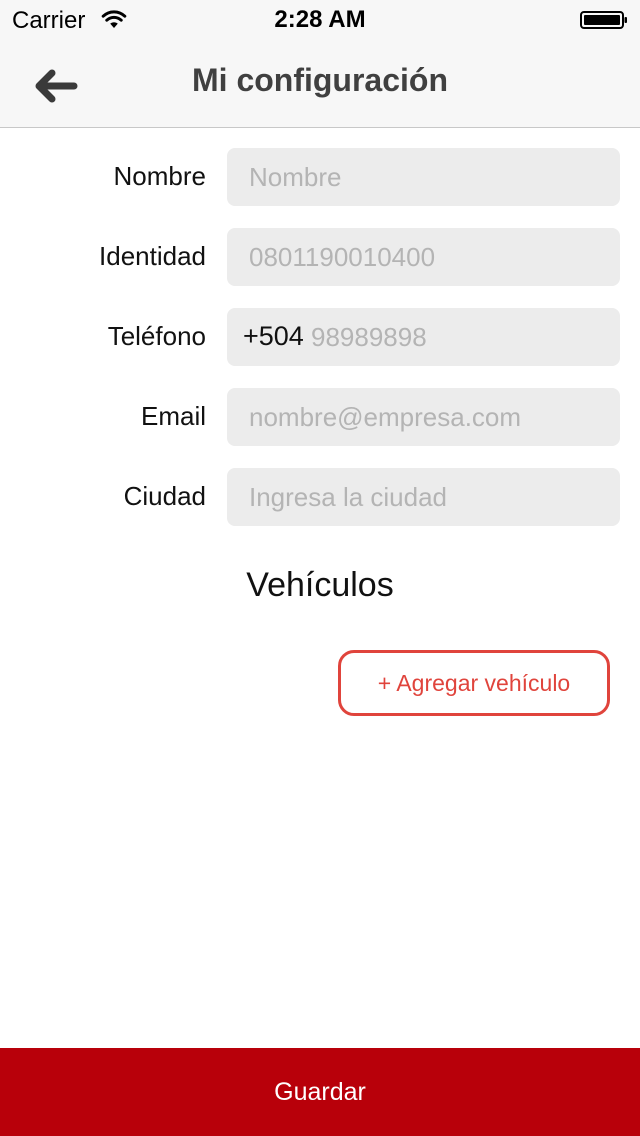 The image size is (640, 1136). I want to click on status-time: 2:28 AM, so click(320, 19).